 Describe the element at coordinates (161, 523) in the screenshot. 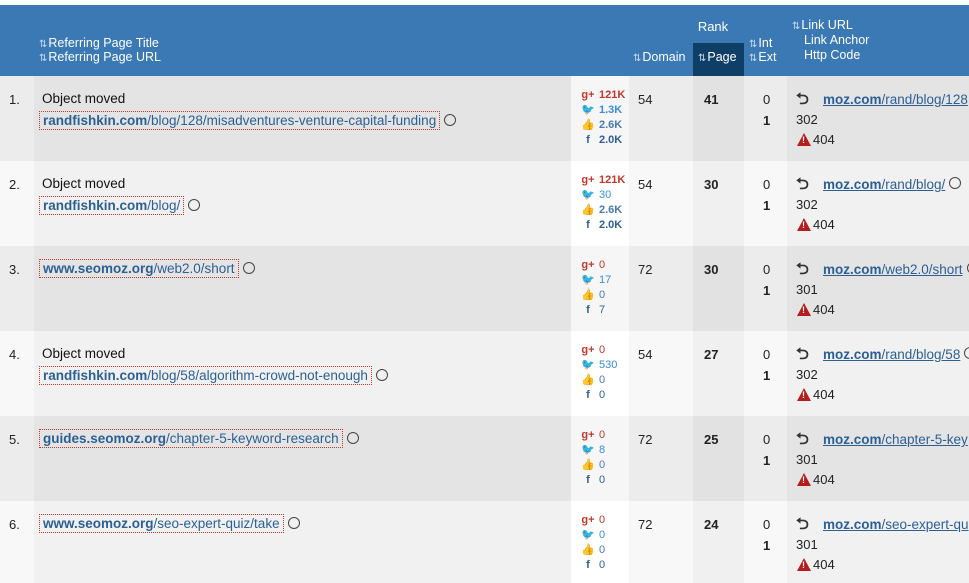

I see `referring-url-link: www.seomoz.org/seo-expert-quiz/take` at that location.